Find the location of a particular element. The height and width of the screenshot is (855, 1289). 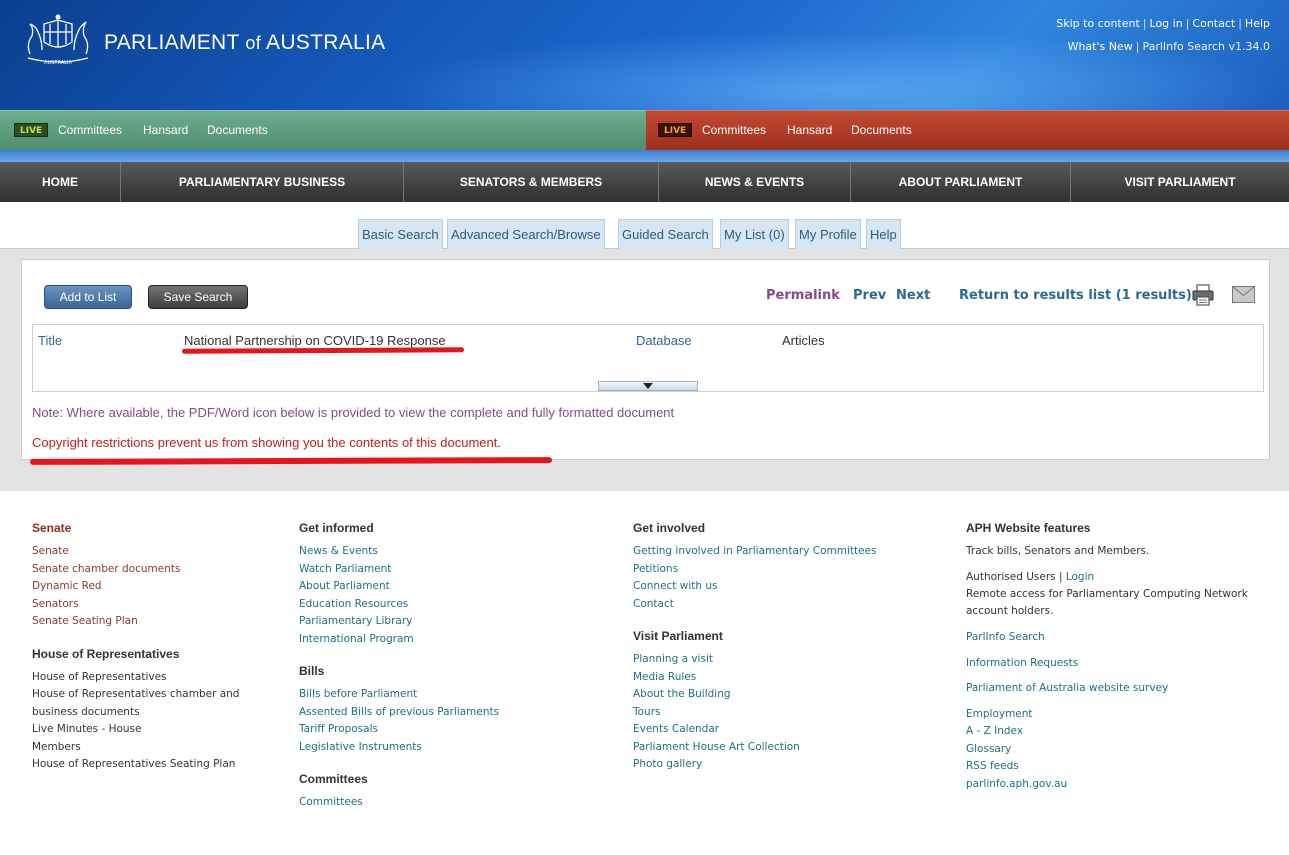

footer-link-committees: Committees is located at coordinates (399, 803).